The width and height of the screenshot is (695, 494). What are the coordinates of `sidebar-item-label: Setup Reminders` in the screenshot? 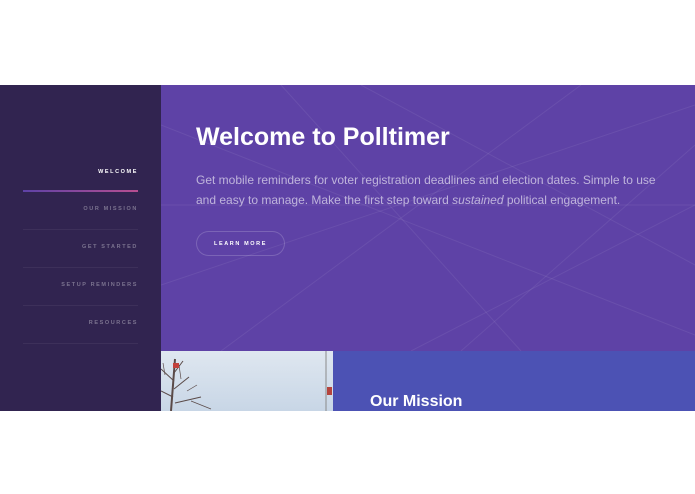 It's located at (99, 285).